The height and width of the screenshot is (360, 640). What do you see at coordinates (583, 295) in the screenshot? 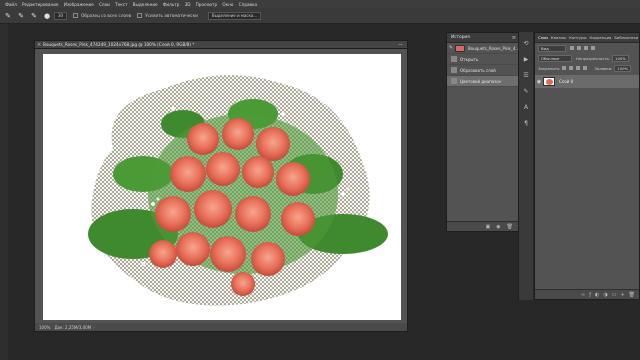
I see `link-layers-icon: ∞` at bounding box center [583, 295].